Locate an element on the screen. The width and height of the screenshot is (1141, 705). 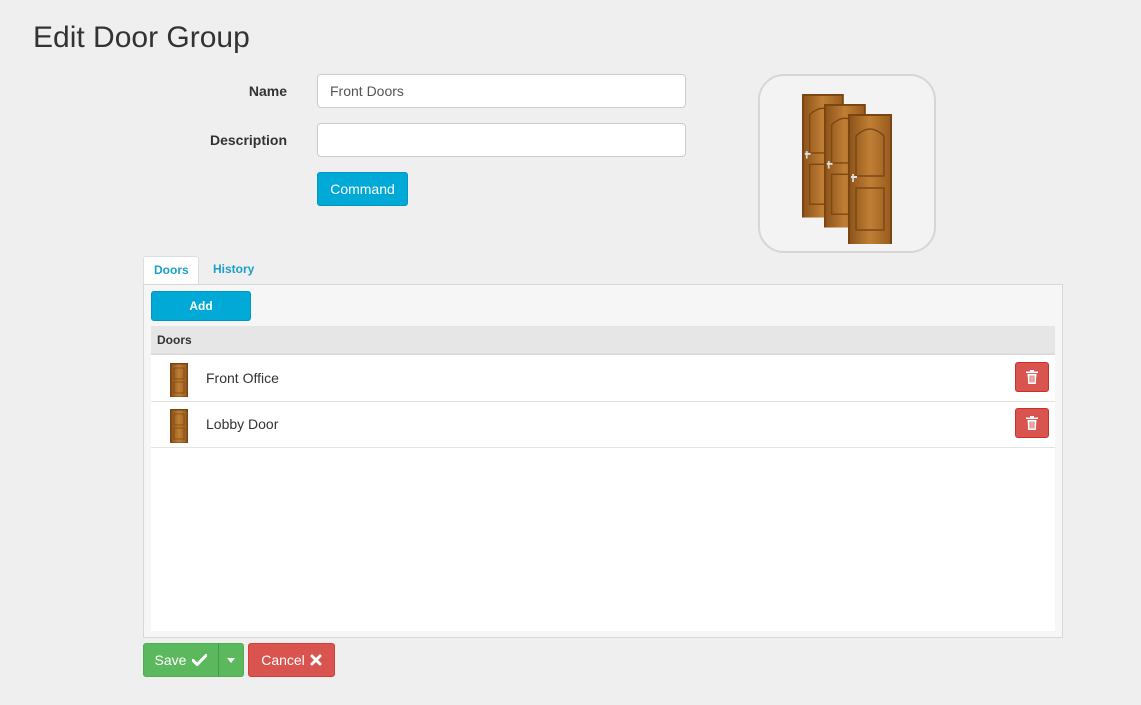
description-input is located at coordinates (501, 140).